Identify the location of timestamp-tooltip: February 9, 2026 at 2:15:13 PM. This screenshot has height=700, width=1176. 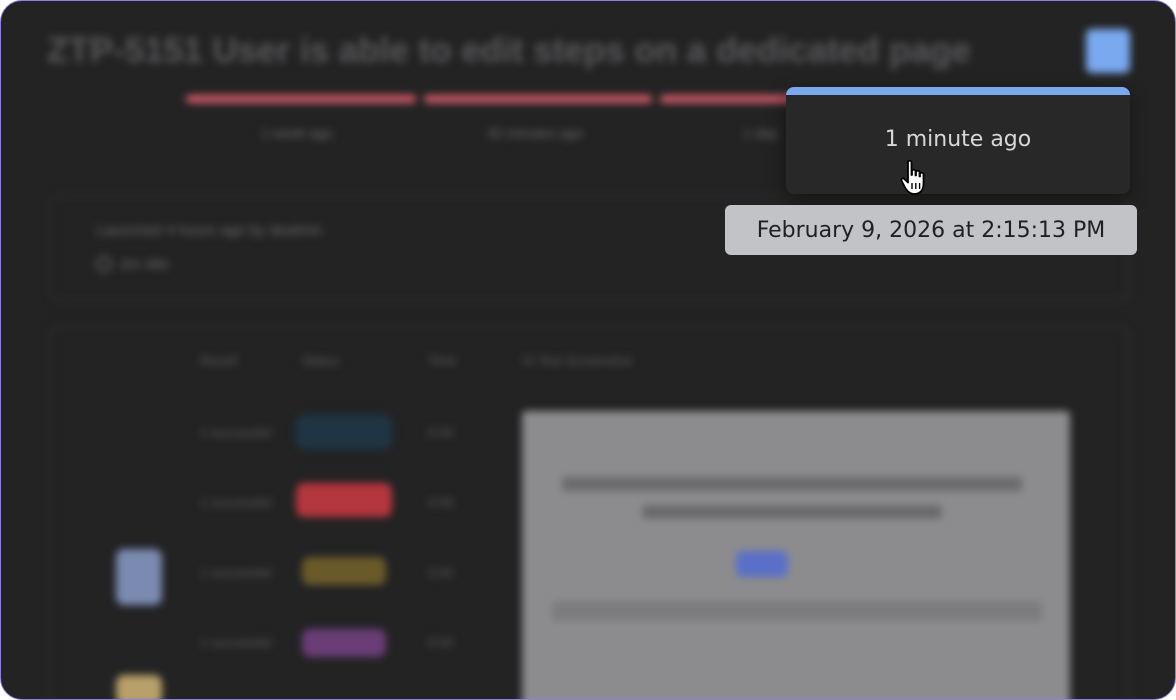
(931, 230).